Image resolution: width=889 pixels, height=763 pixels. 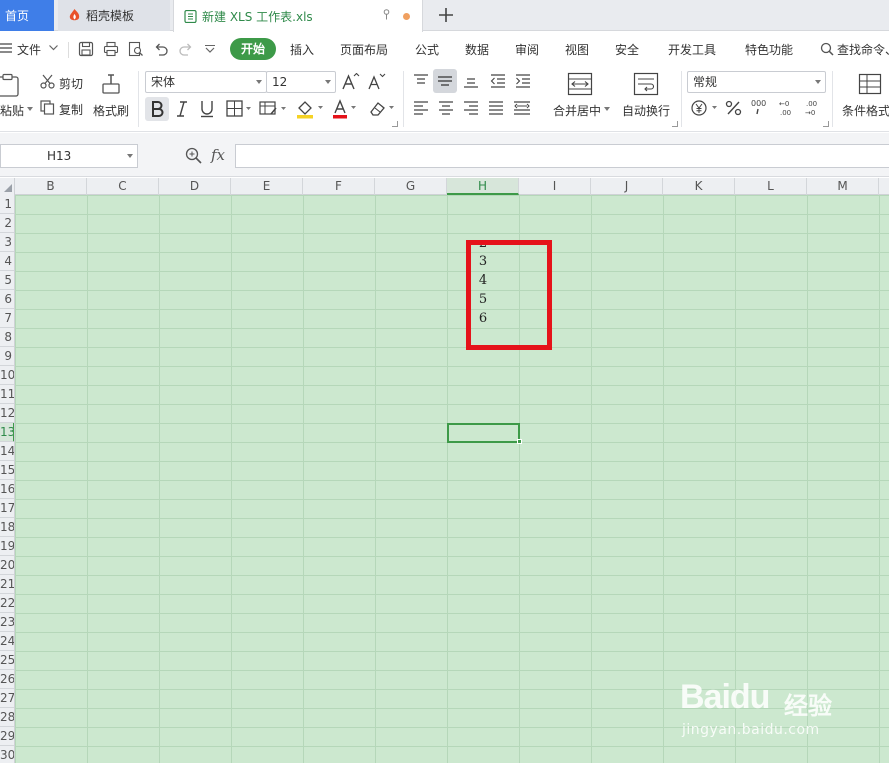 What do you see at coordinates (421, 81) in the screenshot?
I see `align-top-icon` at bounding box center [421, 81].